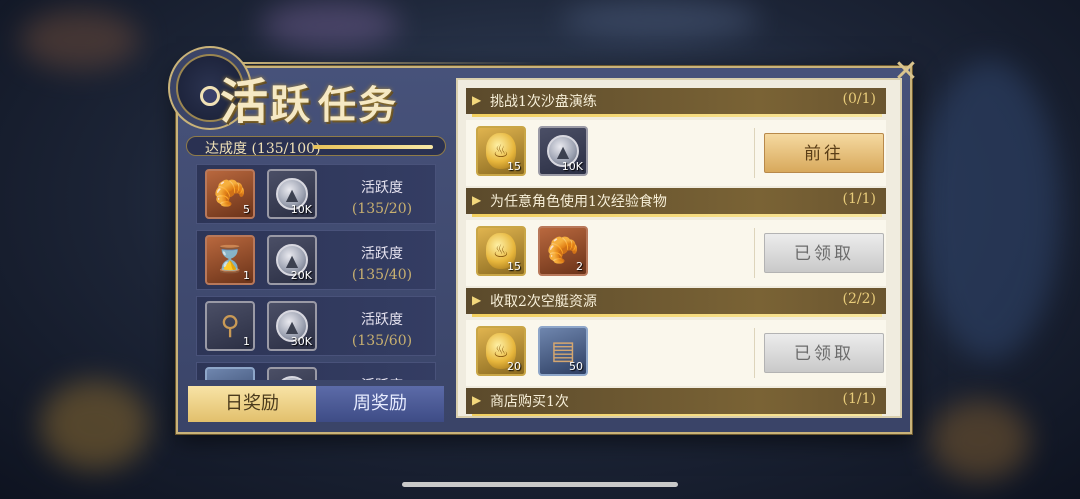  I want to click on go-button: 前往, so click(824, 153).